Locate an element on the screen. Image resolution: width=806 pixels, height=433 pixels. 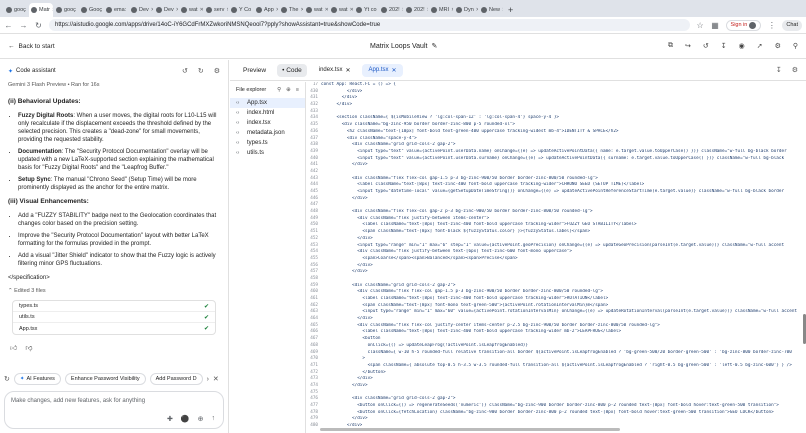
explorer-file-item: ‹› types.ts is located at coordinates (267, 143).